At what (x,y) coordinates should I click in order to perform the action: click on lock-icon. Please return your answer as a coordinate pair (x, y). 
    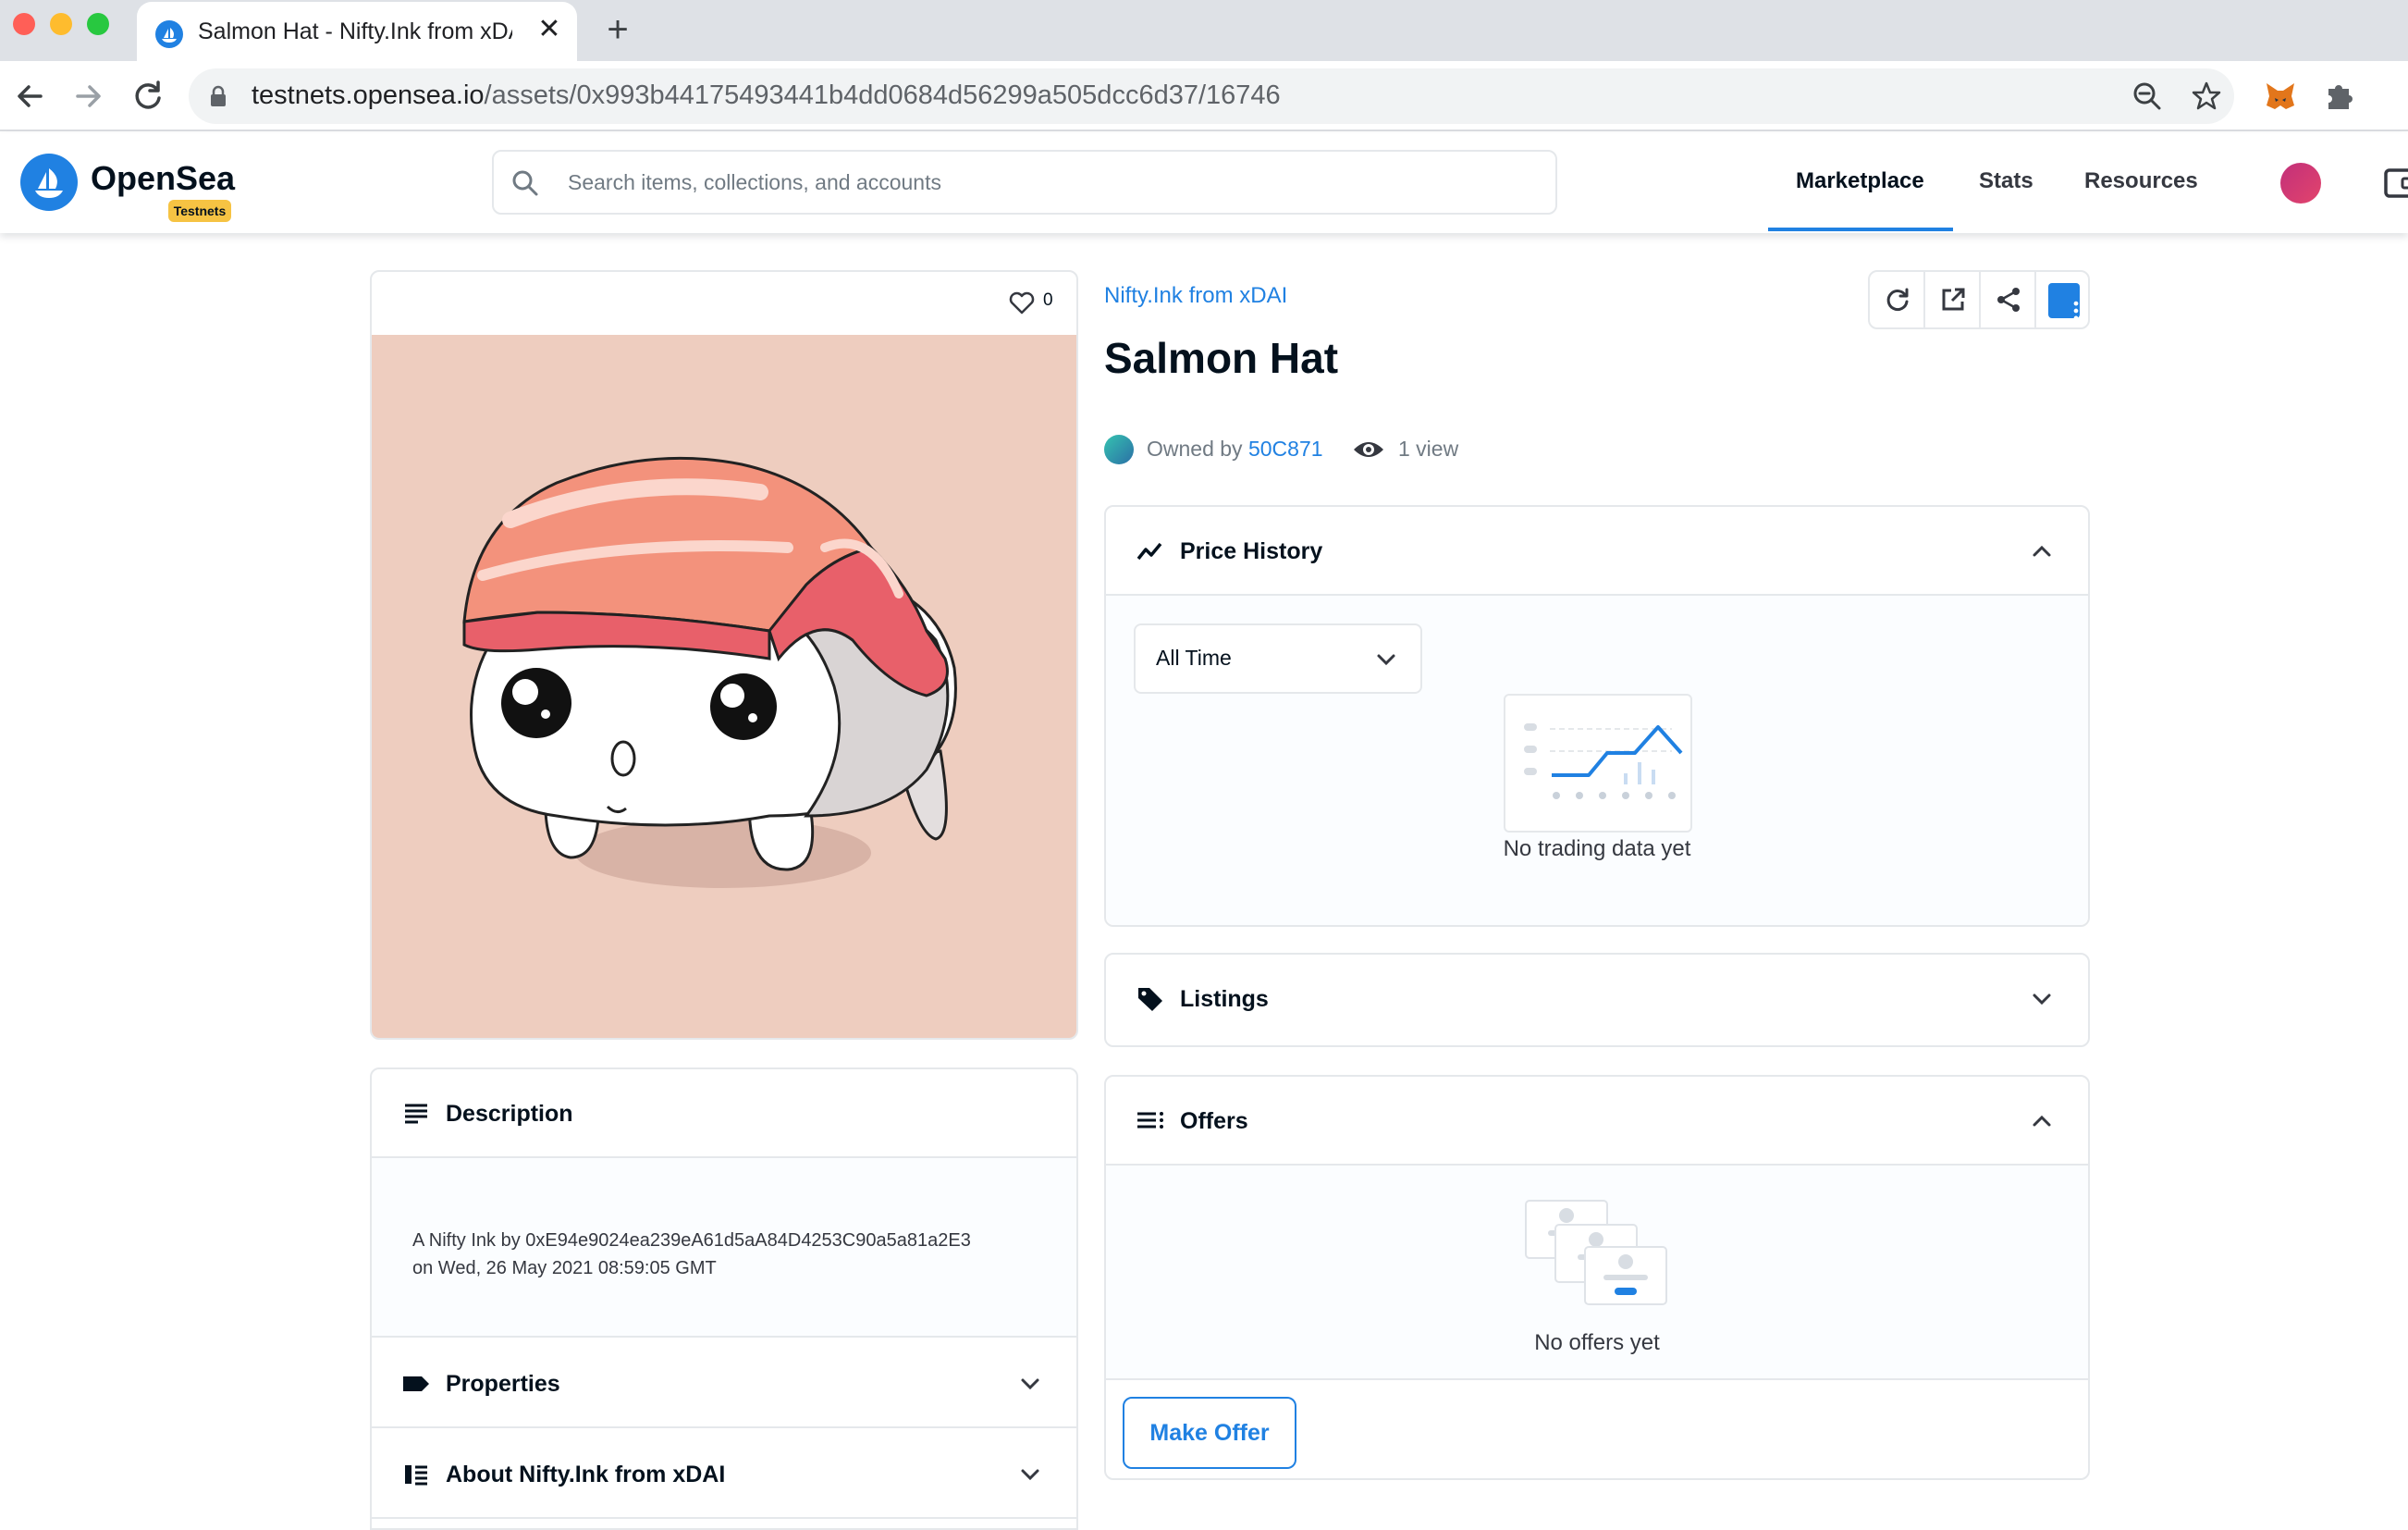
    Looking at the image, I should click on (218, 95).